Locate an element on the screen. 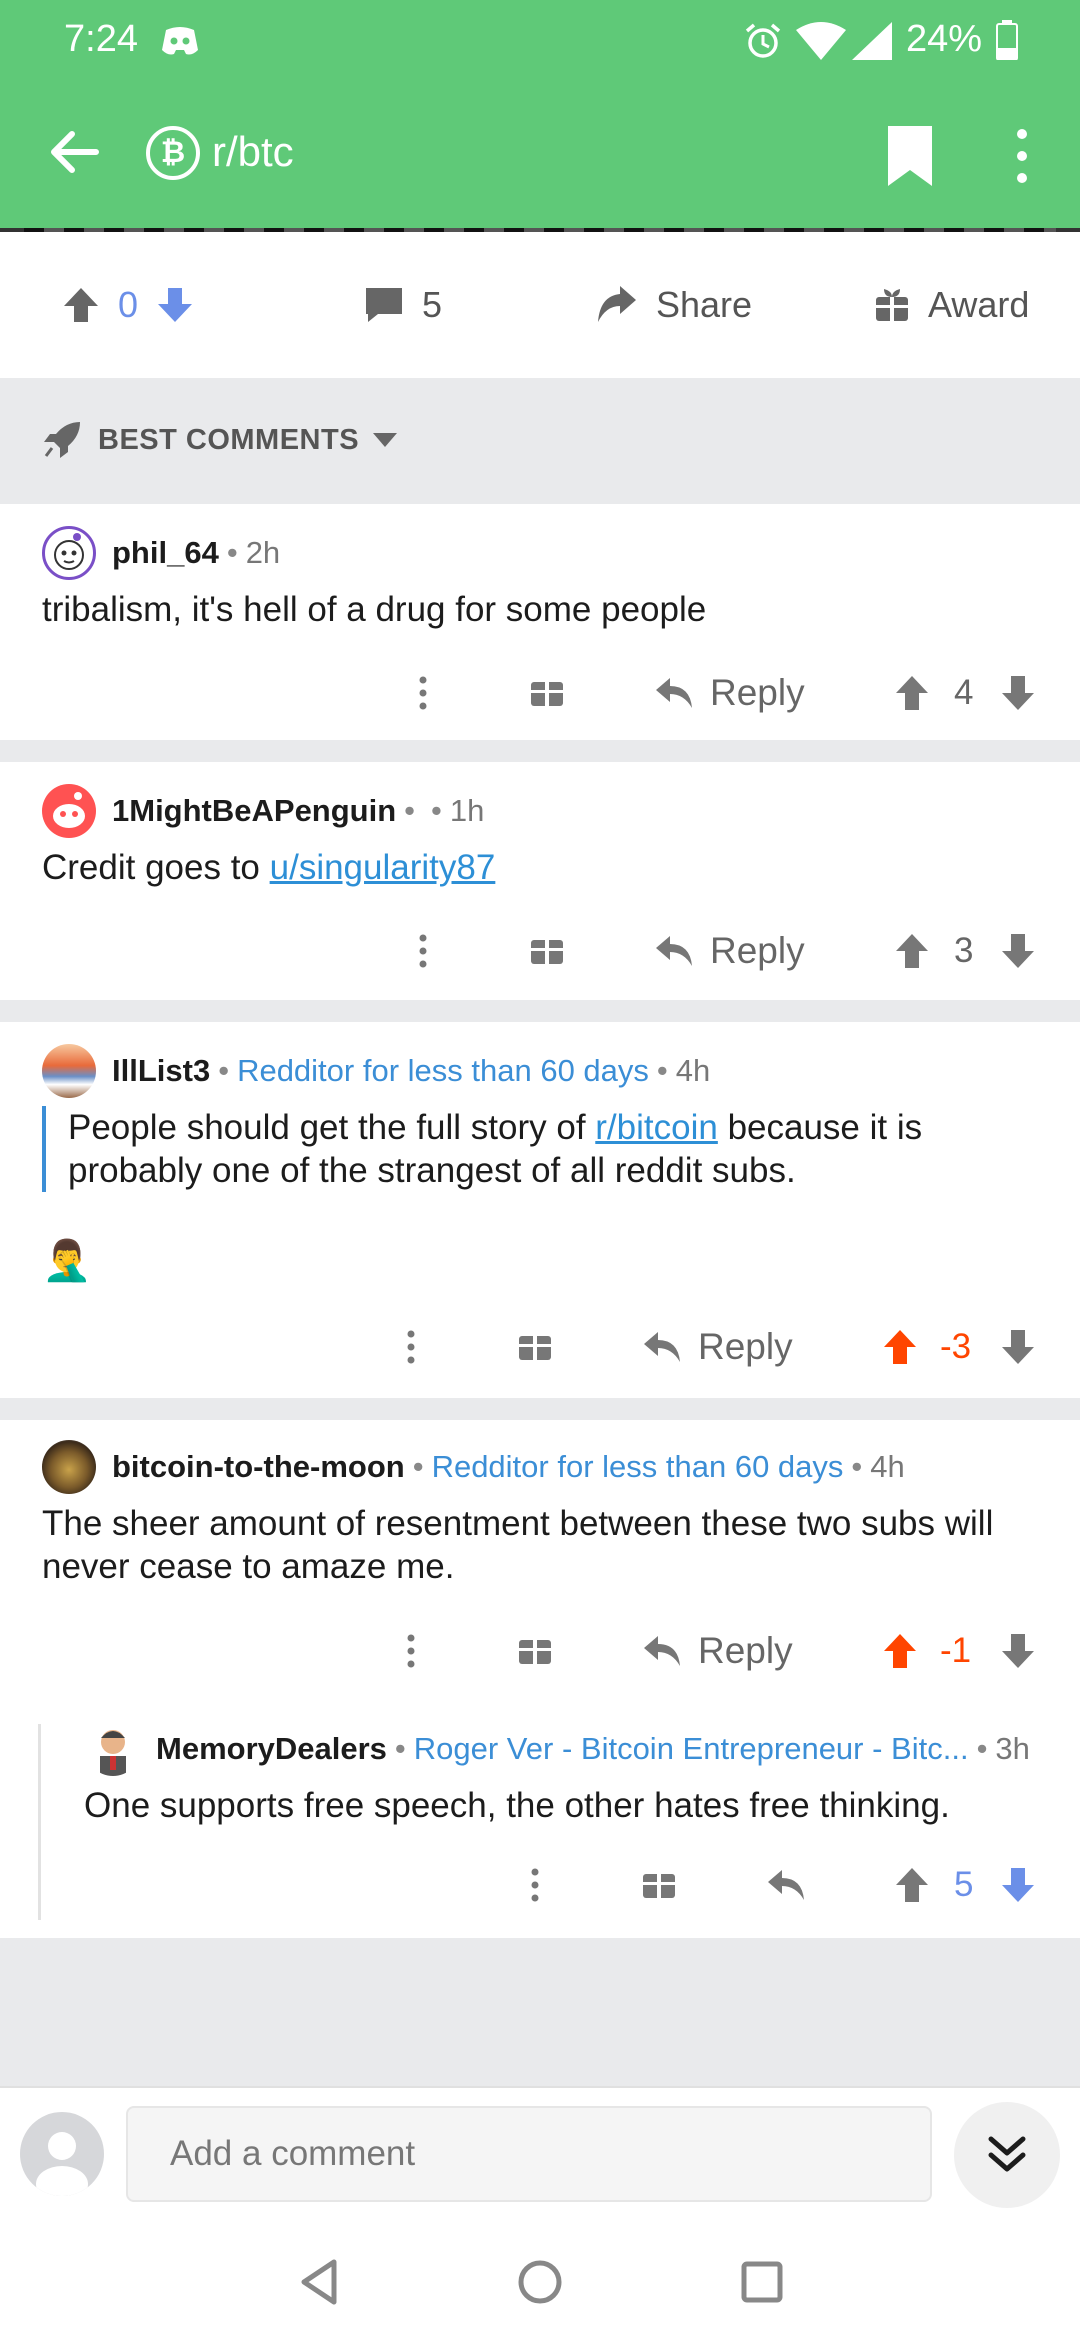 This screenshot has height=2340, width=1080. alarm-icon is located at coordinates (763, 40).